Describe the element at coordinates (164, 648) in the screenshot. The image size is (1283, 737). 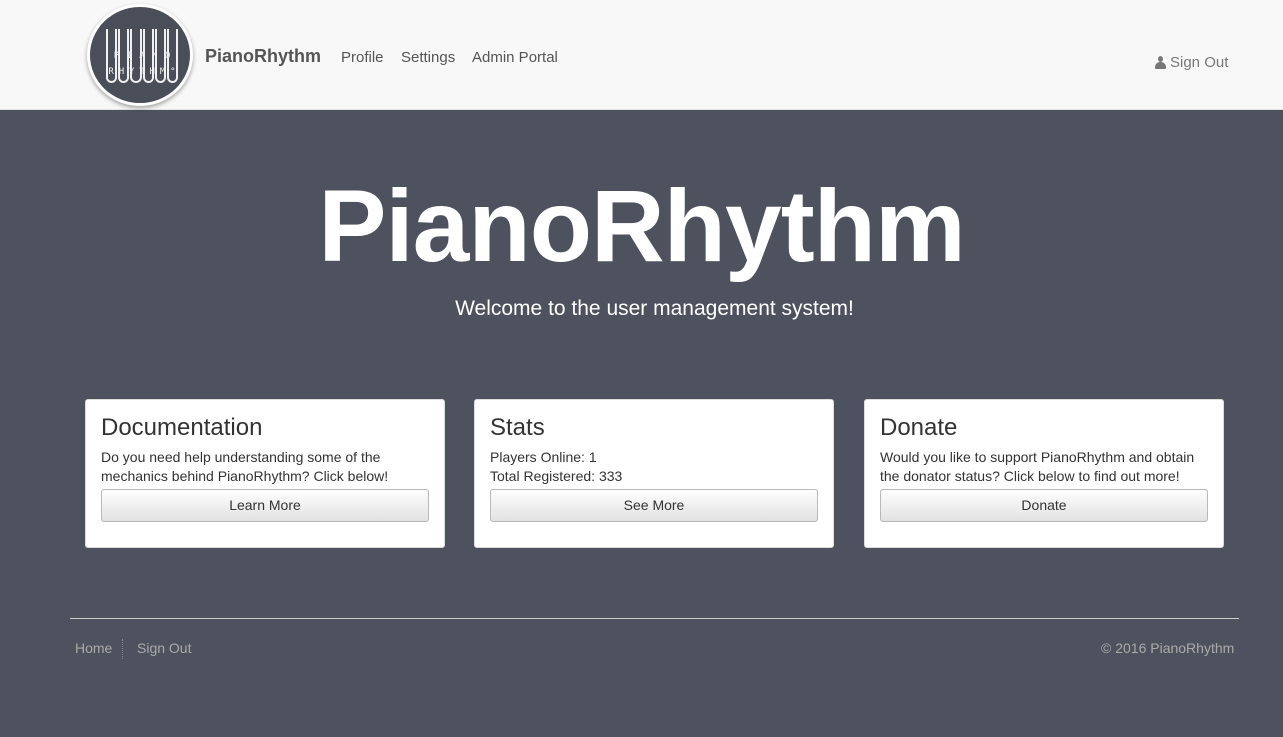
I see `footer-signout-link: Sign Out` at that location.